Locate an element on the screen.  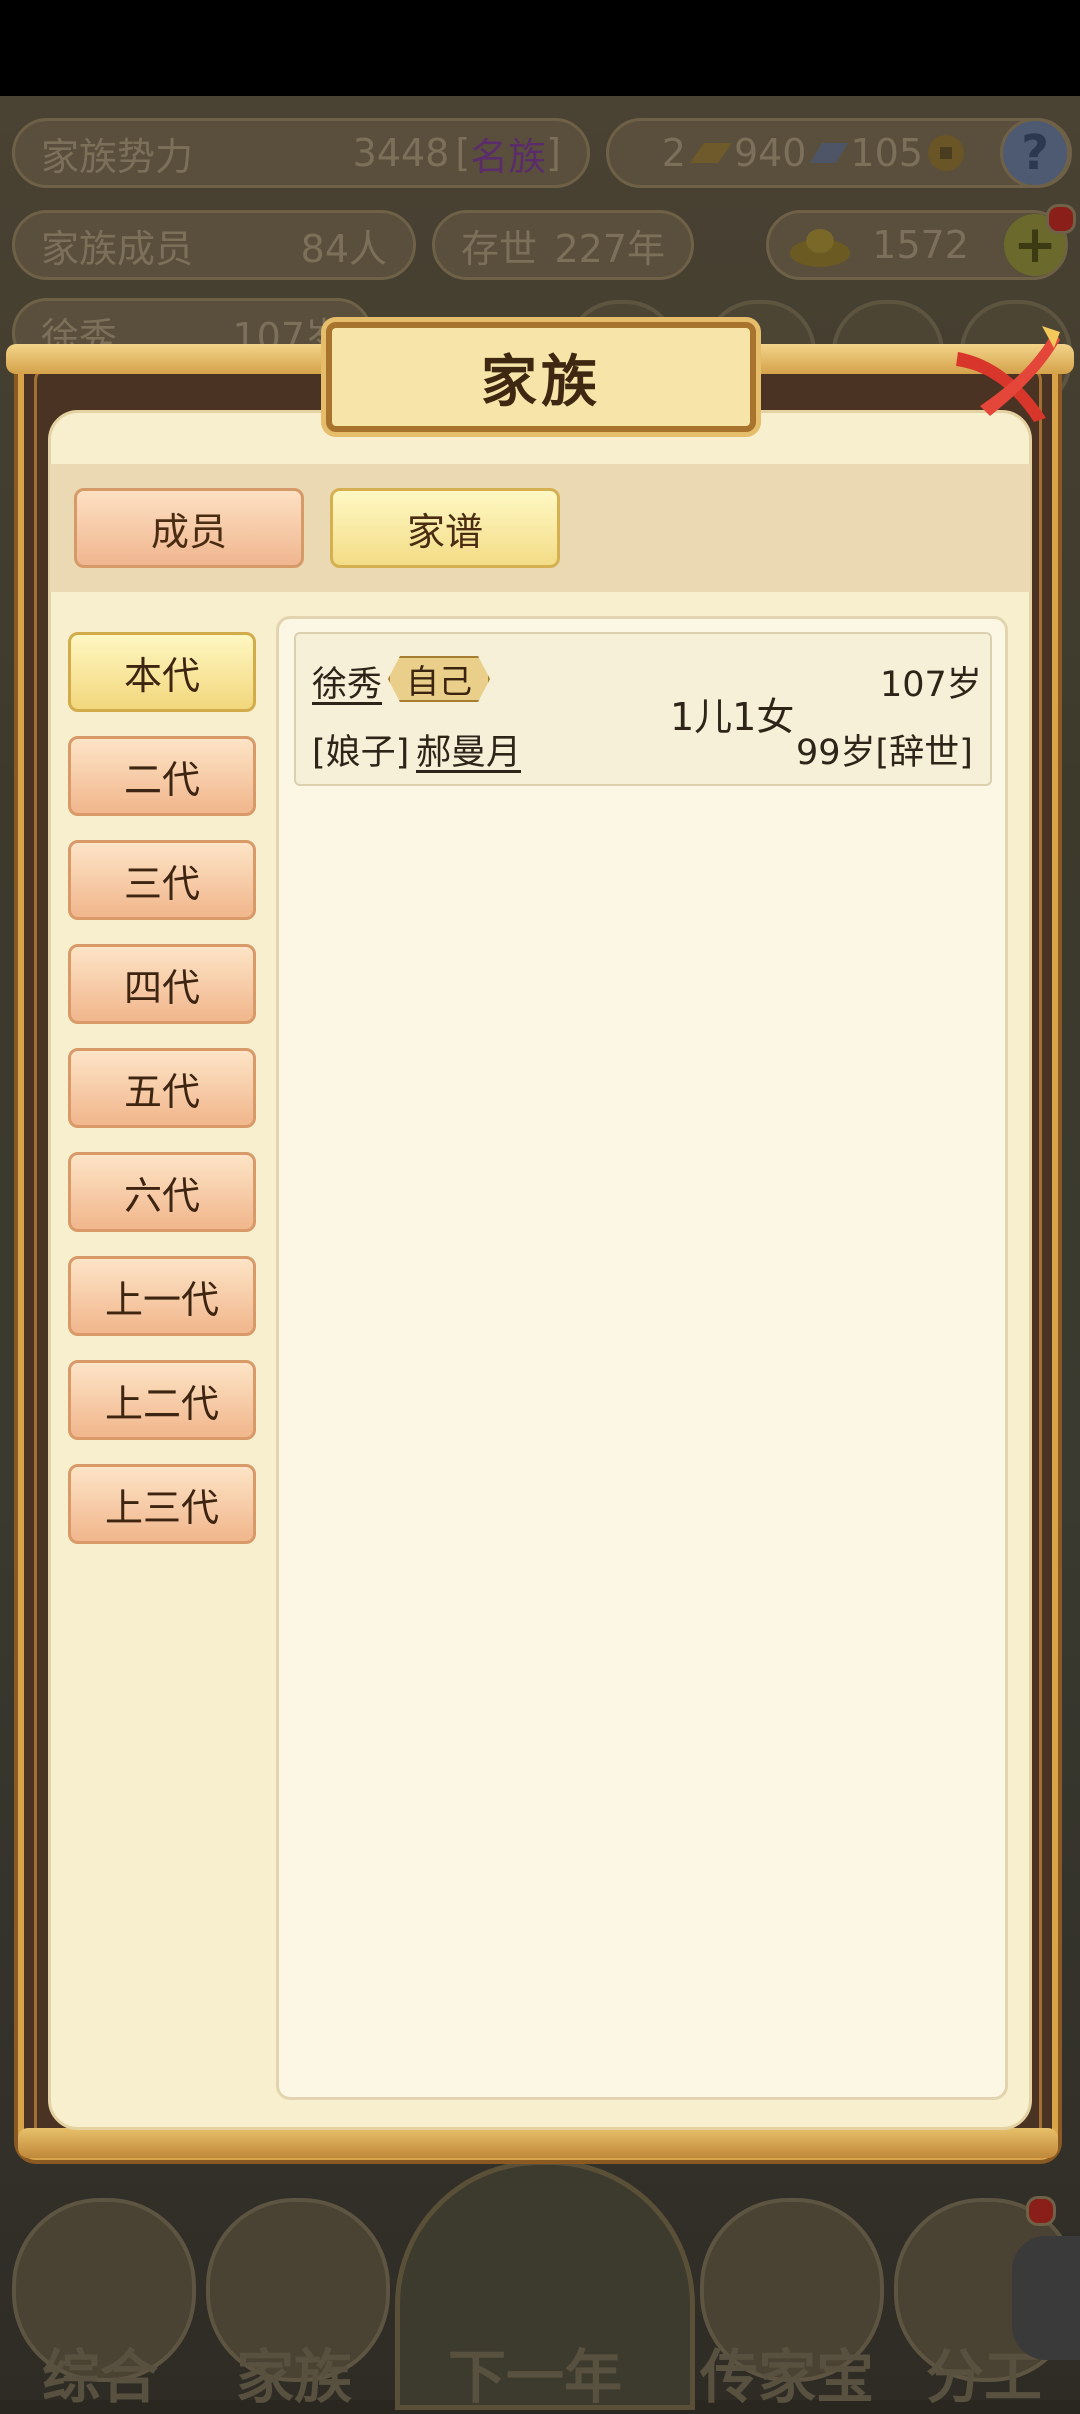
spouse-name-link: 郝曼月 is located at coordinates (468, 749).